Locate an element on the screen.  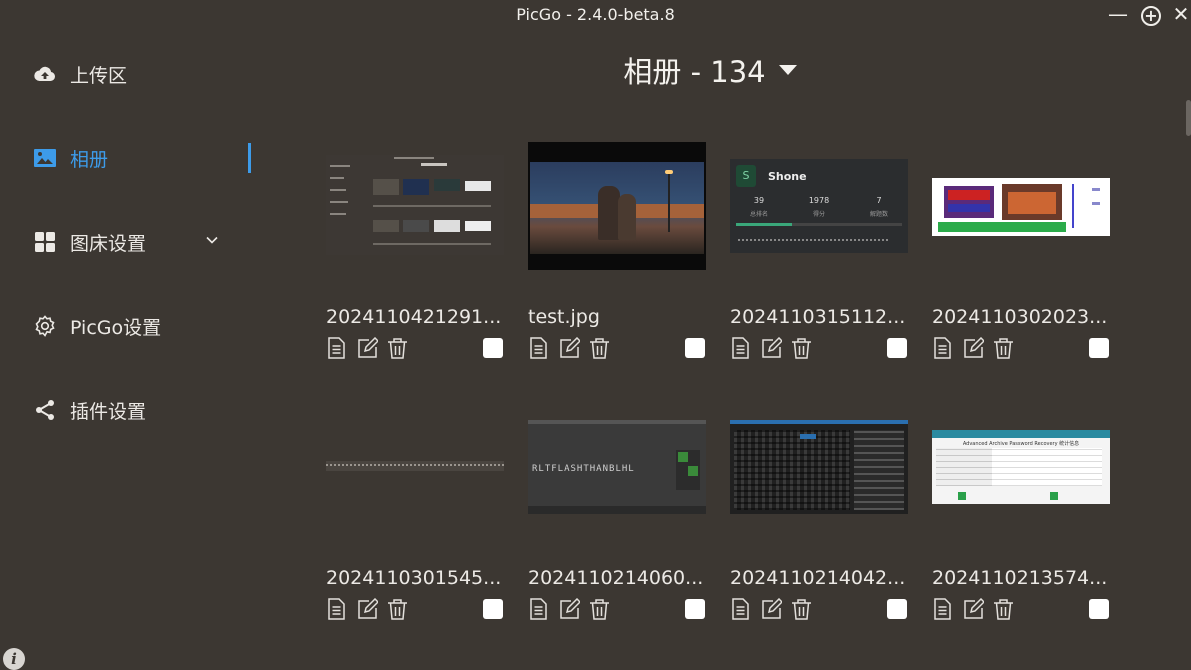
sidebar-item-label: 相册 is located at coordinates (89, 159).